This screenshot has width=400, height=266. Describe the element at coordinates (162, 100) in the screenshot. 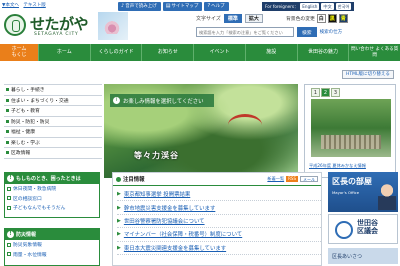

I see `hero-banner: i お楽しみ情報を選択してください` at that location.